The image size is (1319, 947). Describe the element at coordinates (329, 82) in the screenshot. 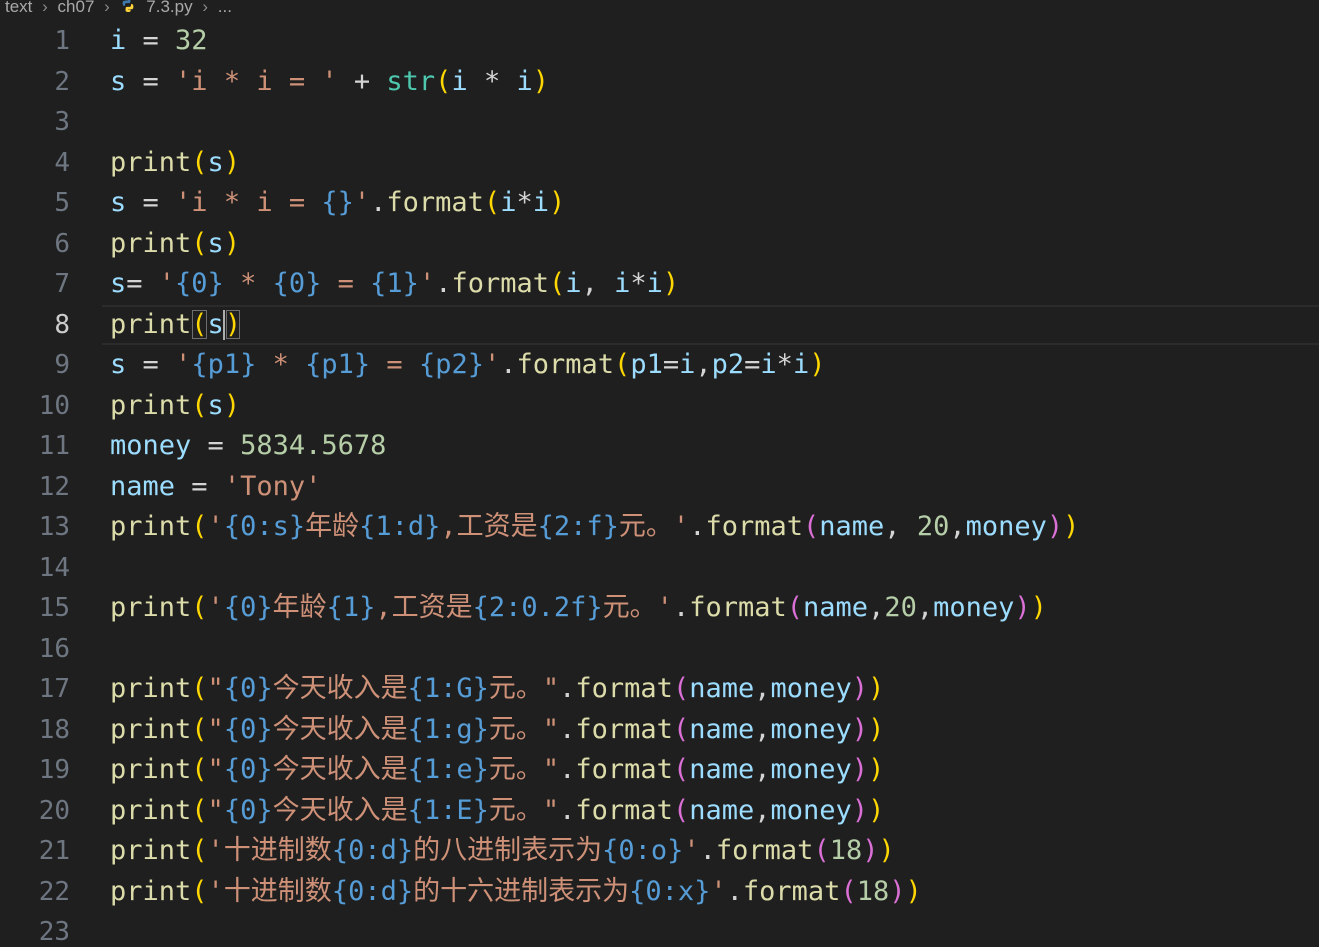

I see `code-text: s = 'i * i = ' + str(i * i)` at that location.